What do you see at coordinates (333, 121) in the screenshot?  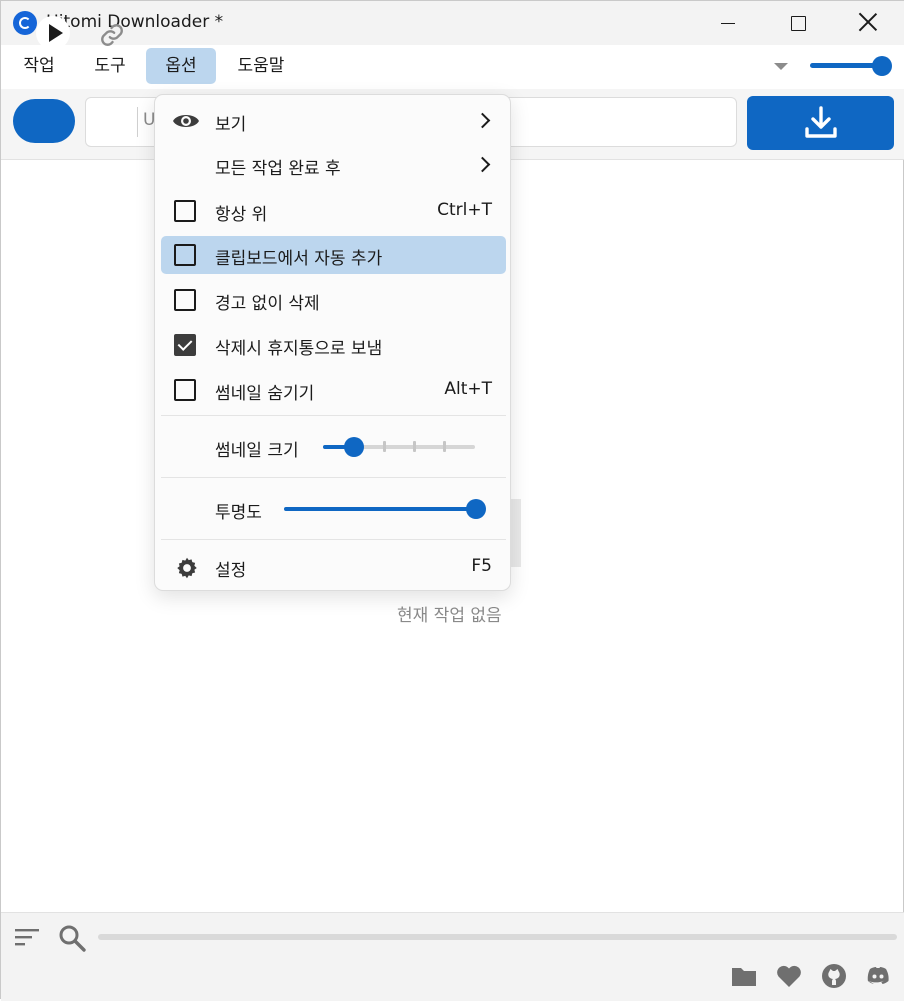 I see `menu-item-view: 보기` at bounding box center [333, 121].